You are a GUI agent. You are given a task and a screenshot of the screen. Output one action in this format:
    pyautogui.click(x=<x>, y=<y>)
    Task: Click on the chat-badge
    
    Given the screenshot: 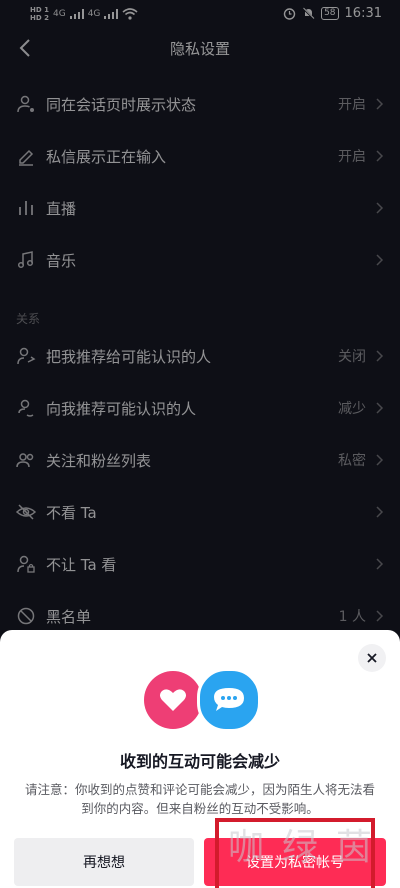 What is the action you would take?
    pyautogui.click(x=229, y=700)
    